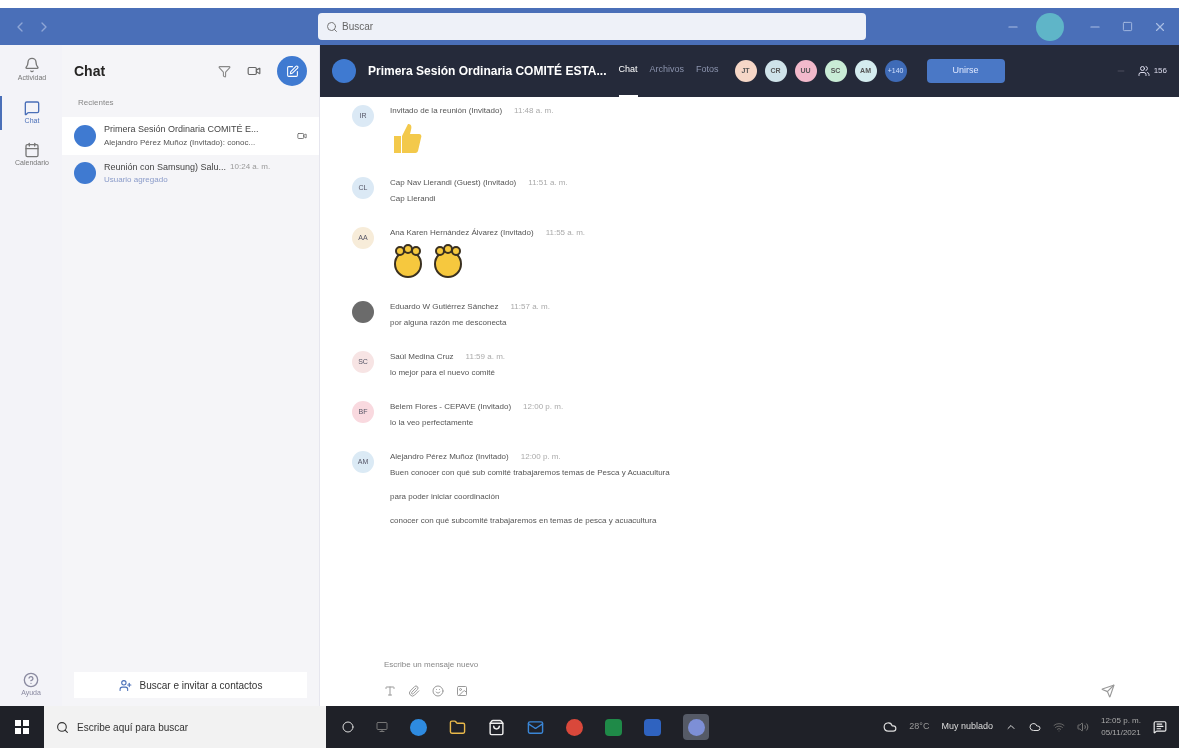 Image resolution: width=1179 pixels, height=748 pixels. I want to click on emoji-icon, so click(438, 691).